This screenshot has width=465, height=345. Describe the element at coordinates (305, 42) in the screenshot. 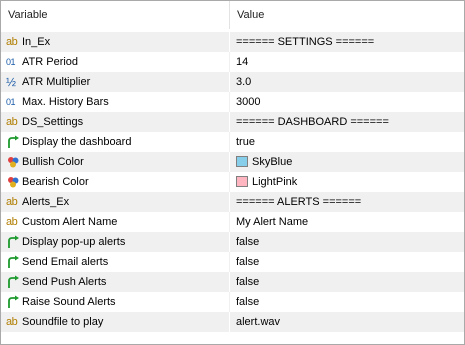

I see `parameter-value: ====== SETTINGS ======` at that location.